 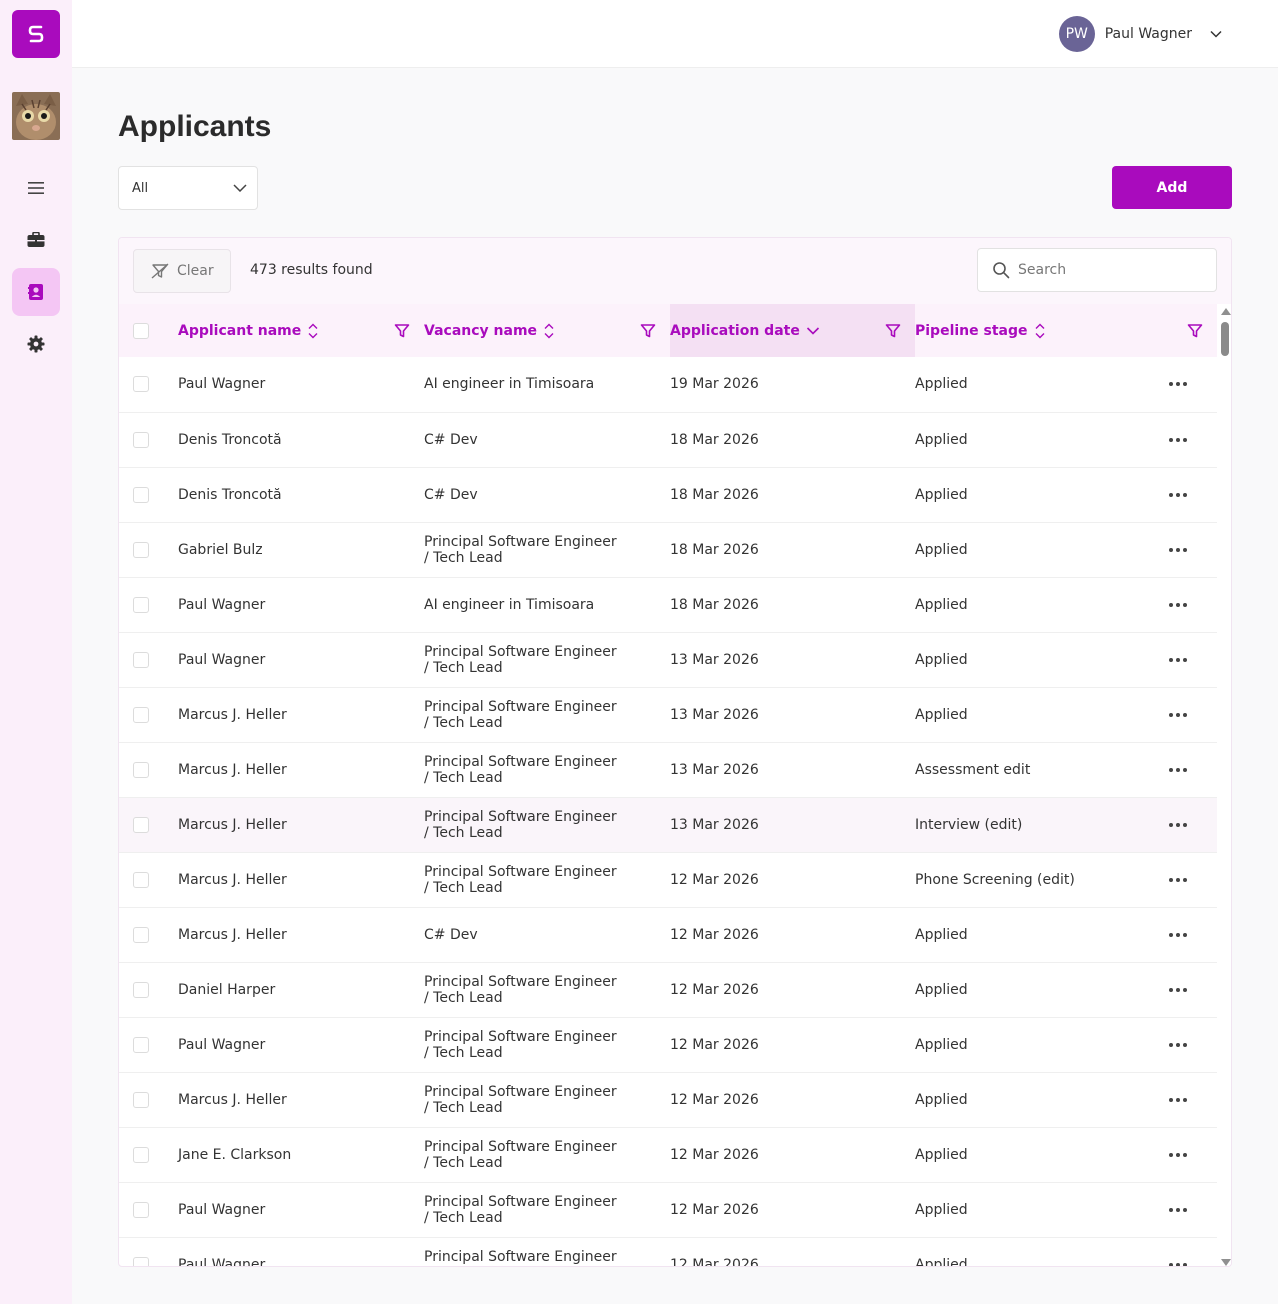 What do you see at coordinates (1172, 187) in the screenshot?
I see `add-applicant-button: Add` at bounding box center [1172, 187].